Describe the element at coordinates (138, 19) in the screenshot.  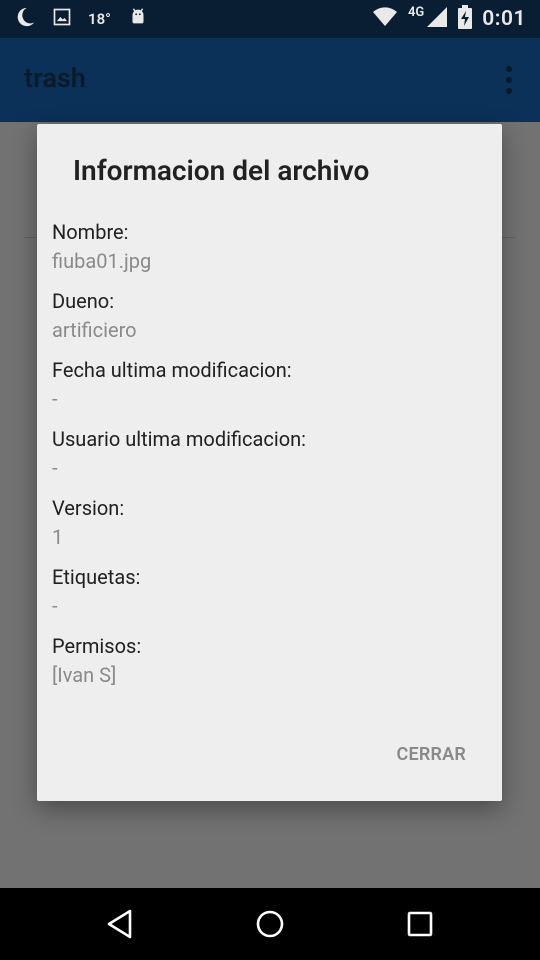
I see `android-icon` at that location.